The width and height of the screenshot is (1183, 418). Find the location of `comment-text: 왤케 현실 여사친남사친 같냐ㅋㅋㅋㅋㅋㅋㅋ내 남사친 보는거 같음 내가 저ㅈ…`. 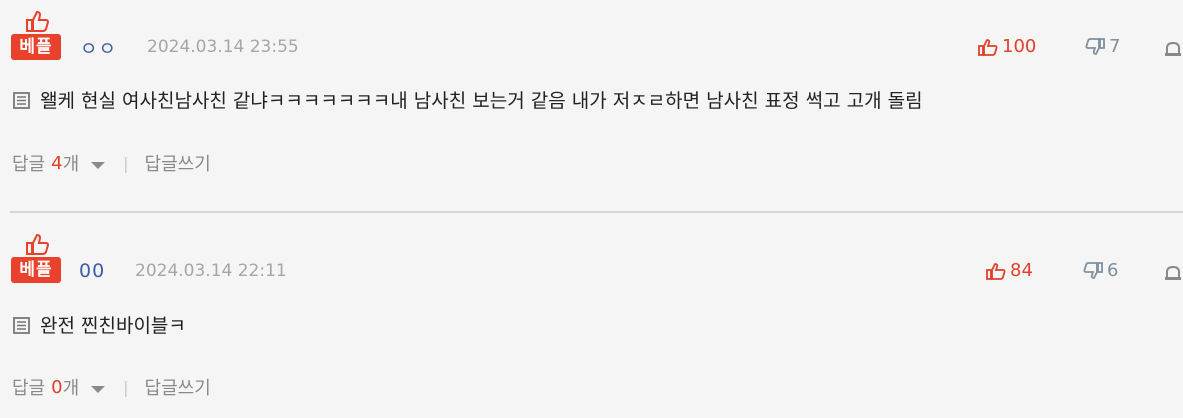

comment-text: 왤케 현실 여사친남사친 같냐ㅋㅋㅋㅋㅋㅋㅋ내 남사친 보는거 같음 내가 저ㅈ… is located at coordinates (481, 101).